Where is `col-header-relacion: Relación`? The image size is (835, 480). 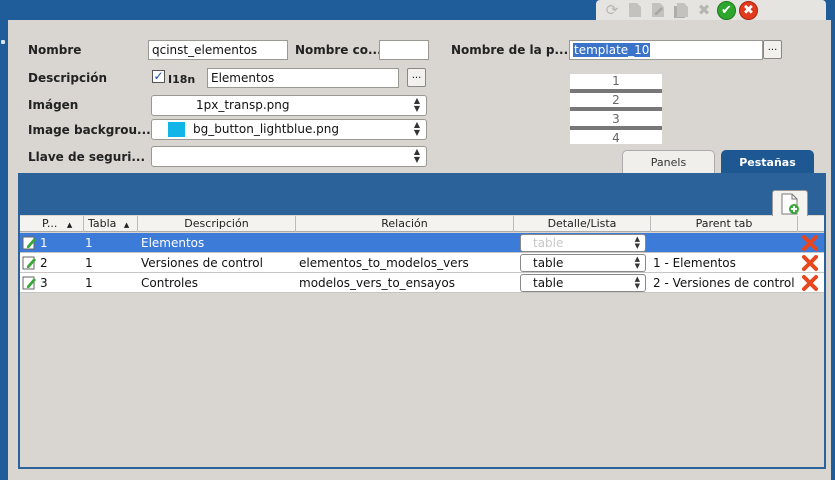
col-header-relacion: Relación is located at coordinates (405, 224).